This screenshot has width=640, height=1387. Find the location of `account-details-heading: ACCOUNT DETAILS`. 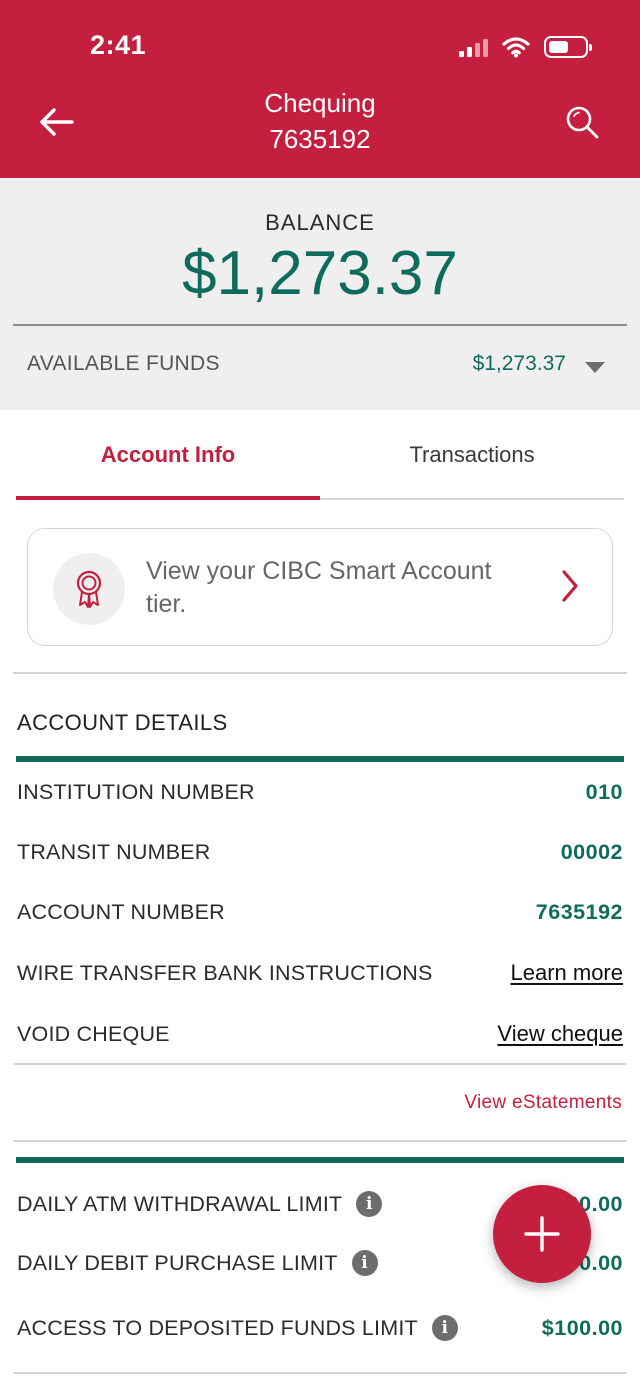

account-details-heading: ACCOUNT DETAILS is located at coordinates (122, 722).